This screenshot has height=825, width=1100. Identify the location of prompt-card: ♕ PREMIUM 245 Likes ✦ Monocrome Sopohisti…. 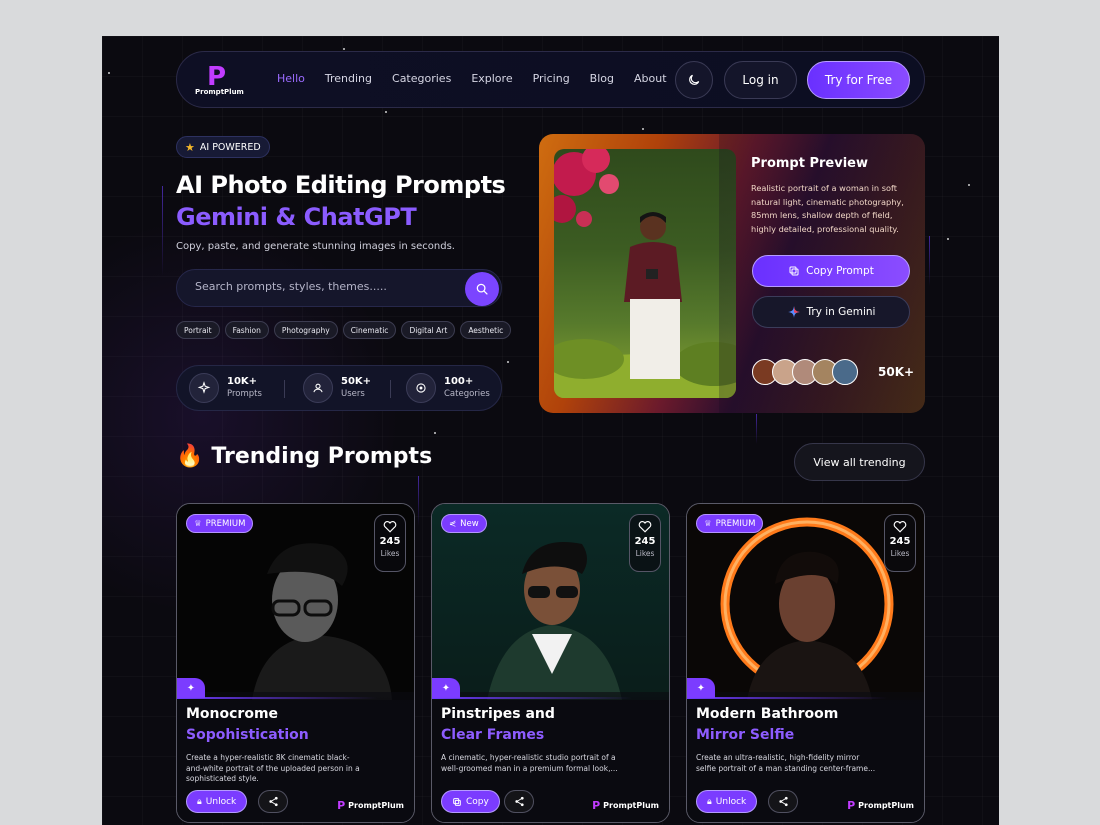
(295, 663).